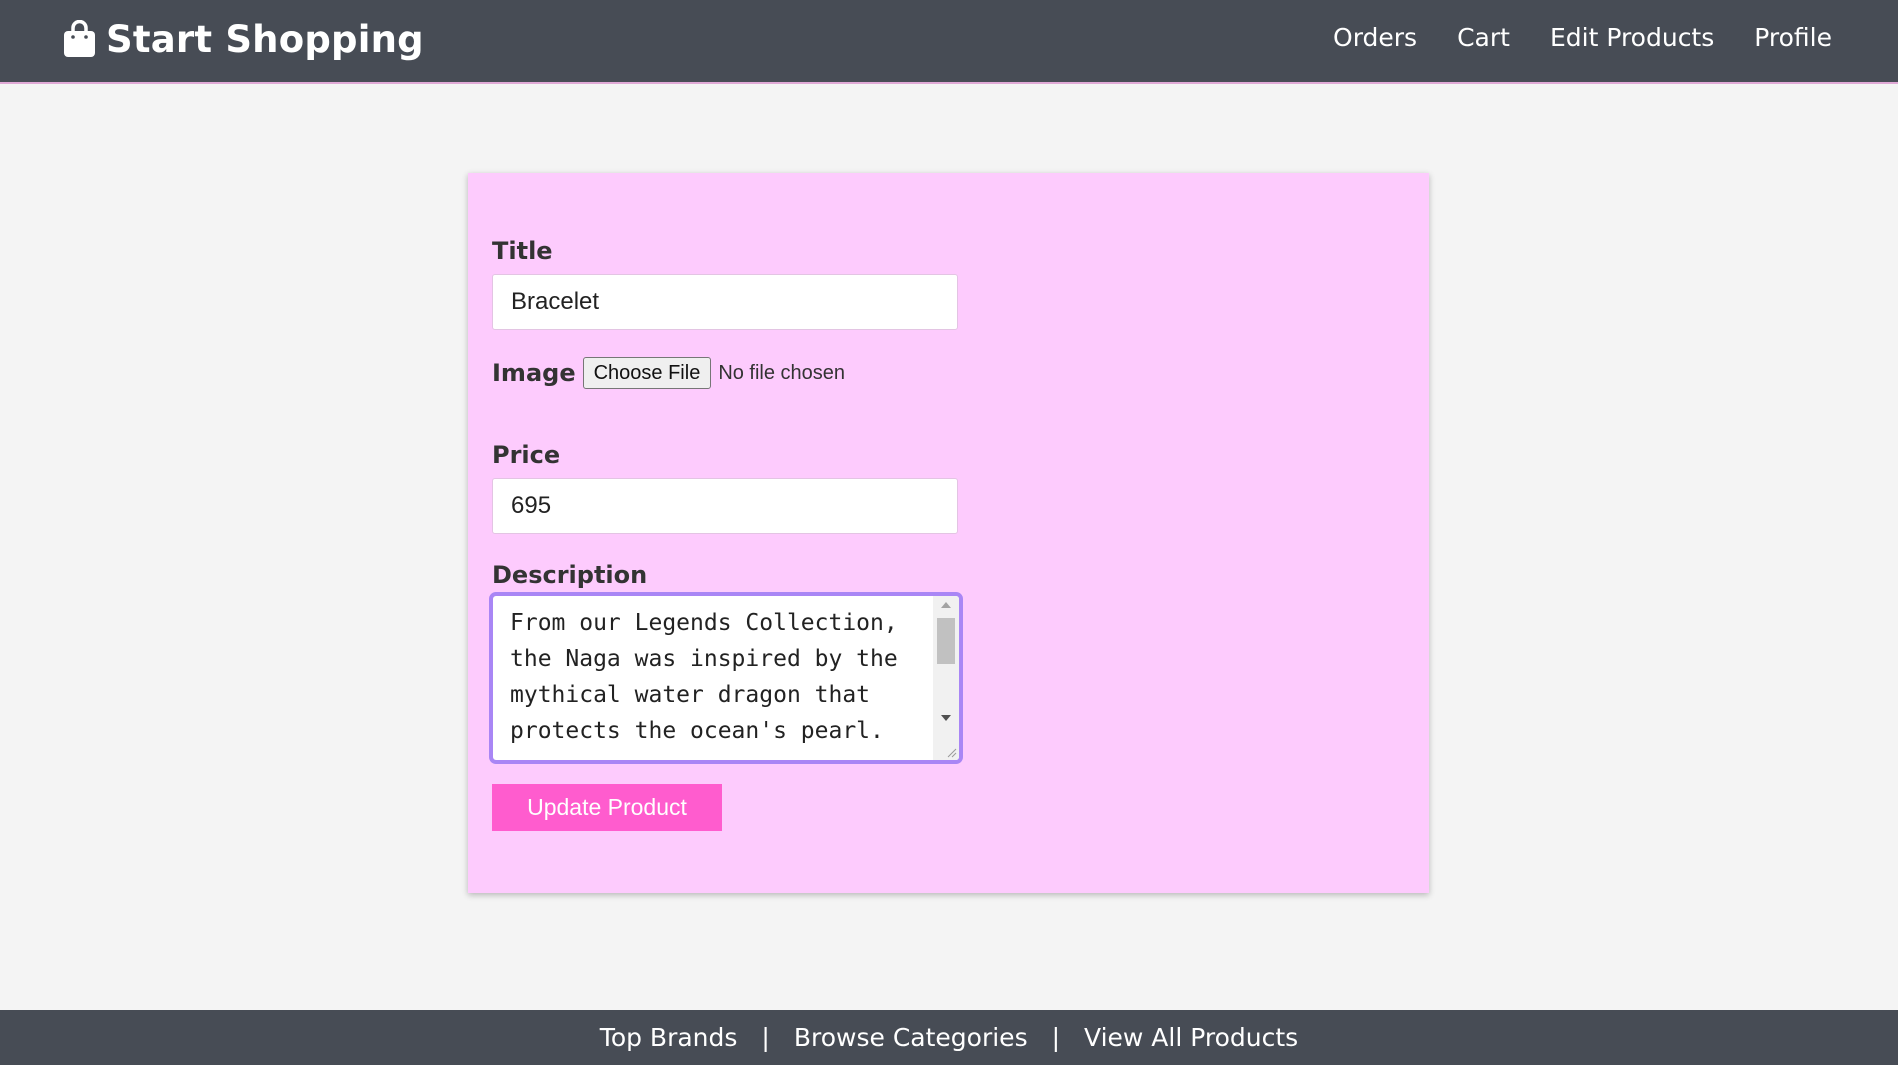 Image resolution: width=1898 pixels, height=1065 pixels. What do you see at coordinates (669, 1037) in the screenshot?
I see `footer-top-brands-link: Top Brands` at bounding box center [669, 1037].